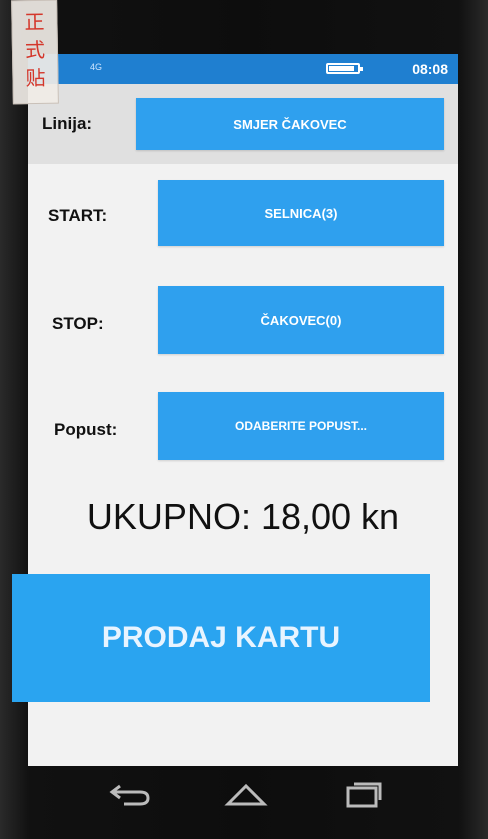 This screenshot has height=839, width=488. I want to click on recents-icon, so click(364, 794).